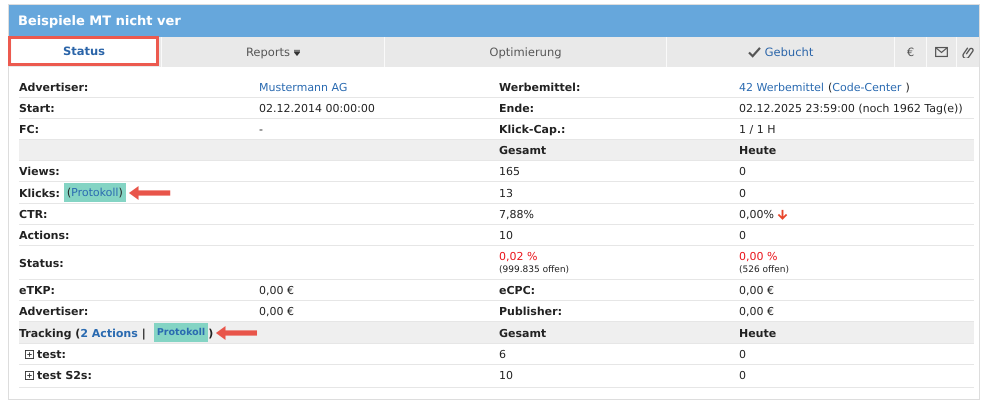  What do you see at coordinates (272, 52) in the screenshot?
I see `tab: Reports` at bounding box center [272, 52].